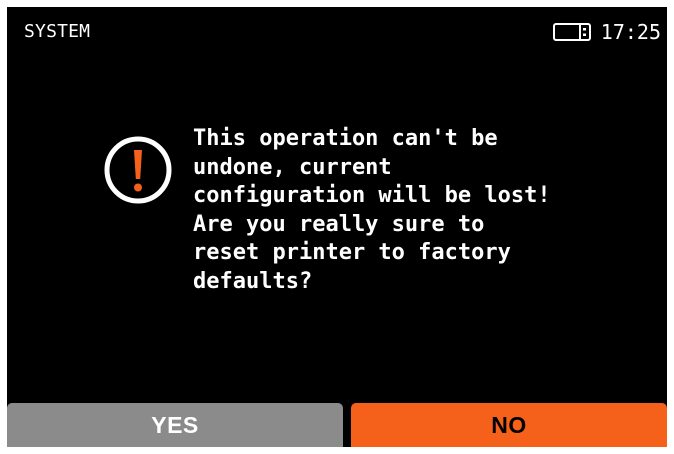  Describe the element at coordinates (630, 32) in the screenshot. I see `clock: 17:25` at that location.